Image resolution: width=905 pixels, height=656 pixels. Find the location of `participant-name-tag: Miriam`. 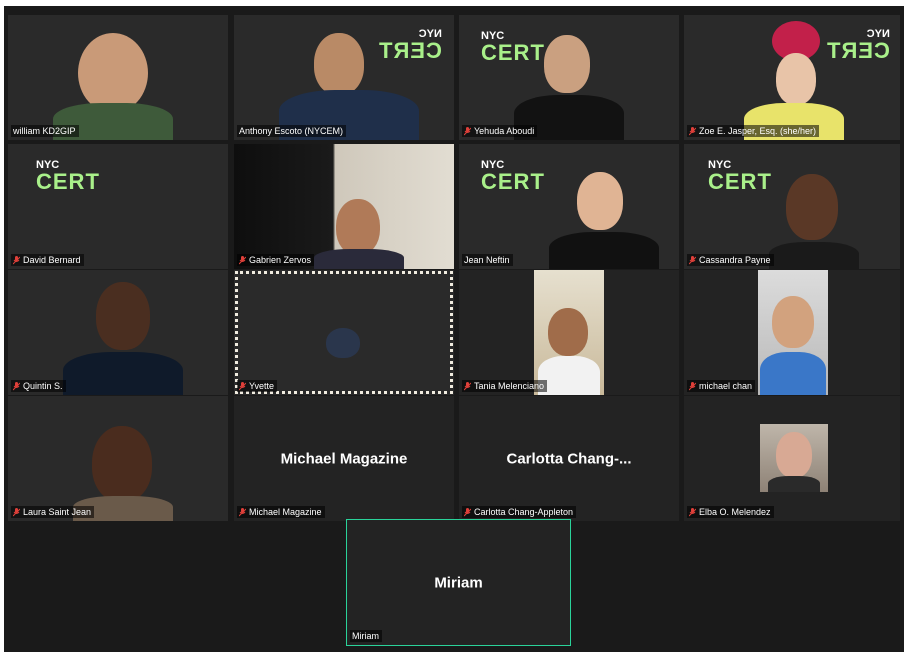

participant-name-tag: Miriam is located at coordinates (366, 636).